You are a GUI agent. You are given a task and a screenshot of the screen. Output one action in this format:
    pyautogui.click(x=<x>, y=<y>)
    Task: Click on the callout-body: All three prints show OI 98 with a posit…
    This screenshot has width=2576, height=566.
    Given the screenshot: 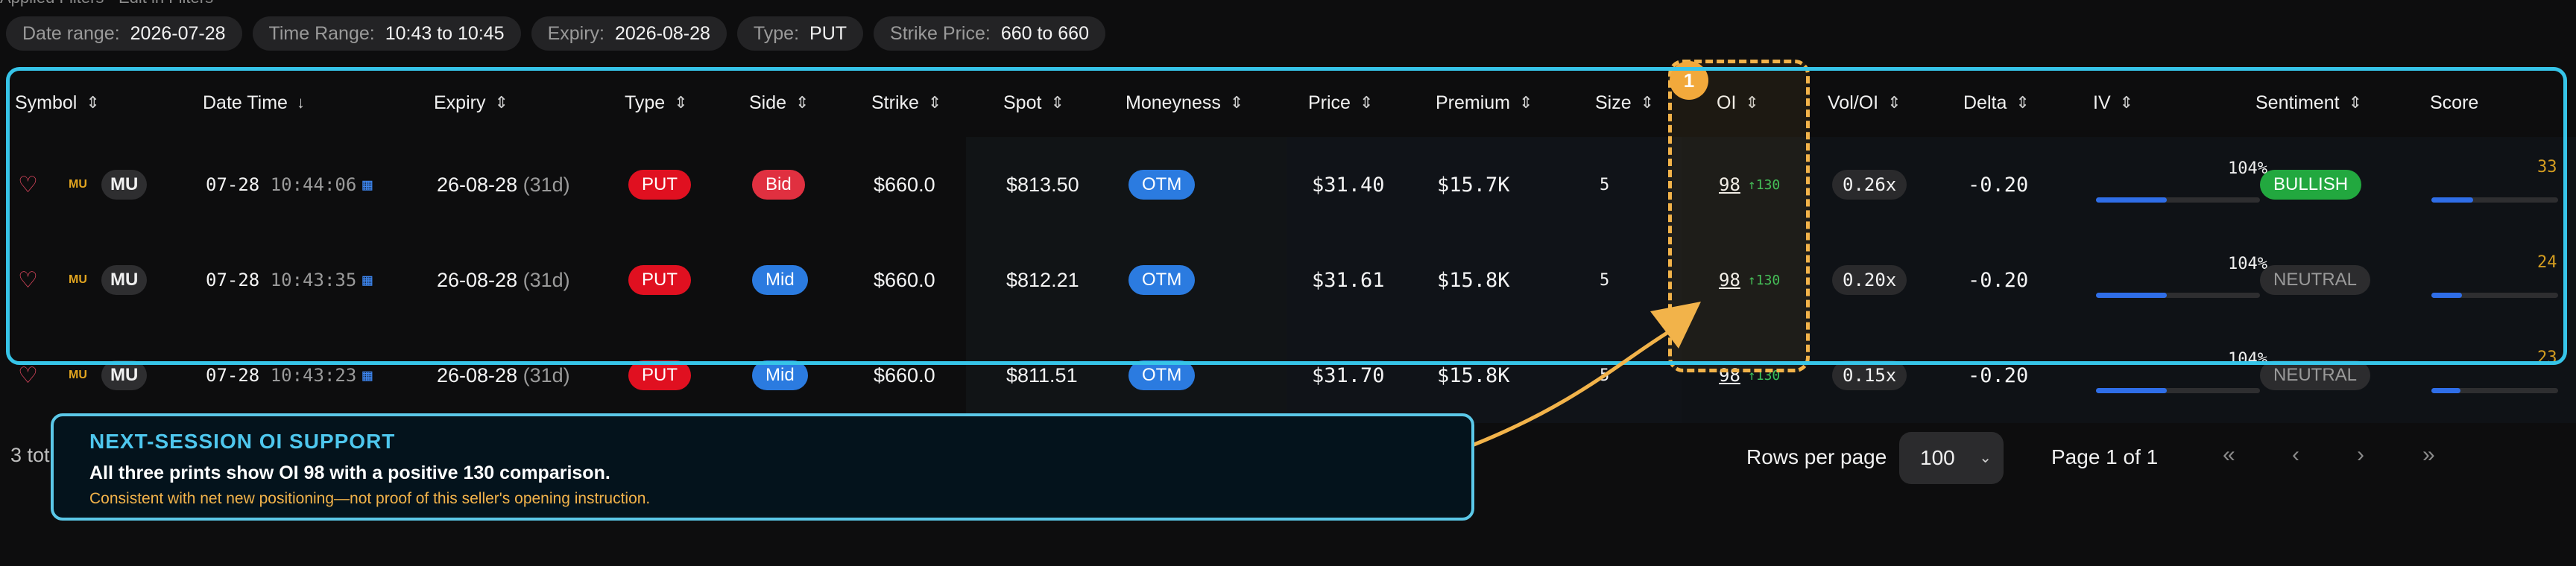 What is the action you would take?
    pyautogui.click(x=349, y=472)
    